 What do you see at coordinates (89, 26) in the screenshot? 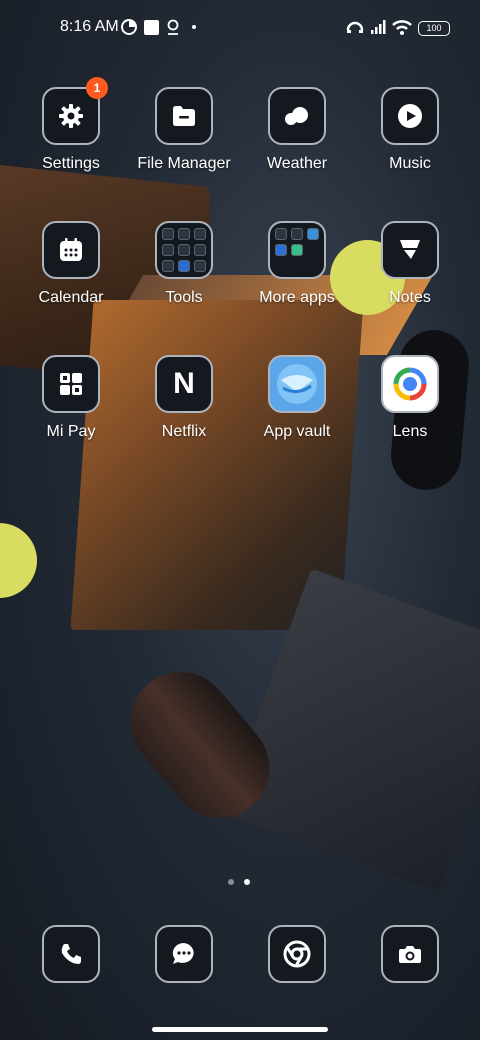
I see `clock: 8:16 AM` at bounding box center [89, 26].